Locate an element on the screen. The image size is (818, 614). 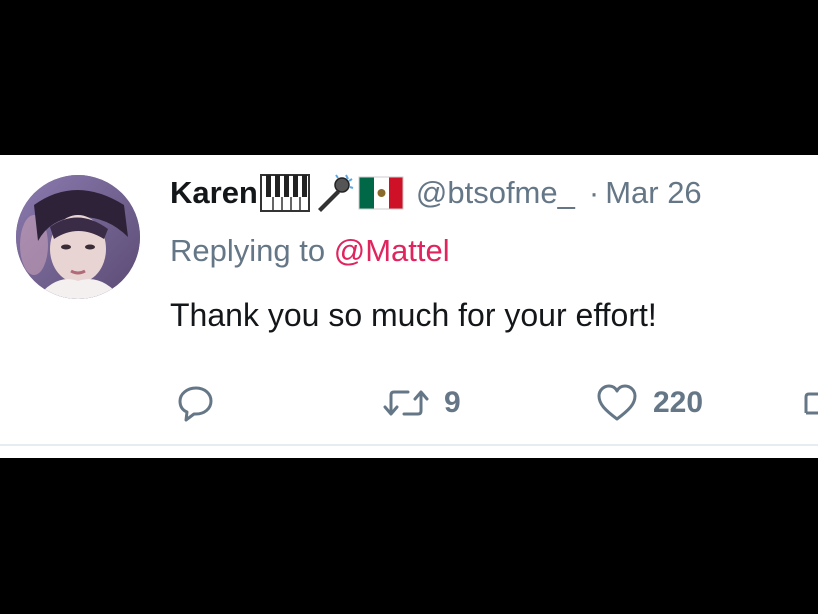
piano-keys-emoji is located at coordinates (284, 193).